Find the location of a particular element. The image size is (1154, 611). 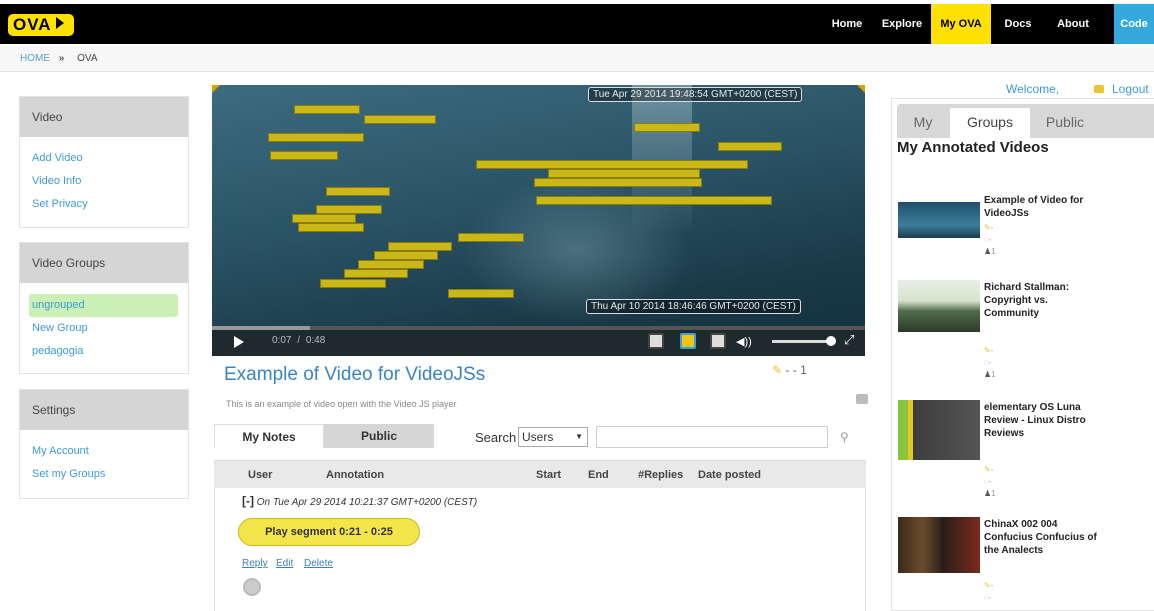

search-select: Users ▼ is located at coordinates (553, 437).